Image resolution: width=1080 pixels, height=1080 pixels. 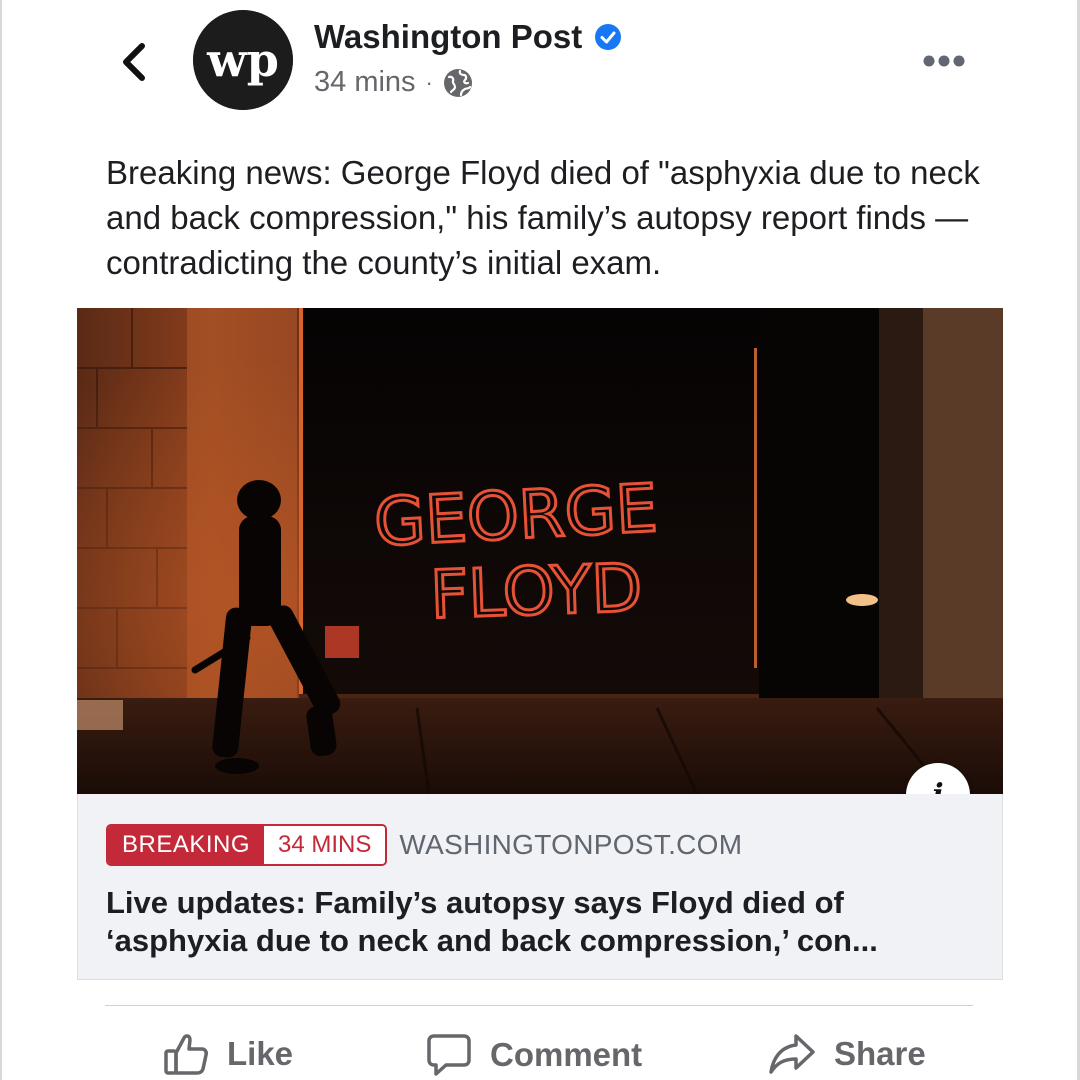 I want to click on washington-post-logo-icon: wp, so click(x=243, y=60).